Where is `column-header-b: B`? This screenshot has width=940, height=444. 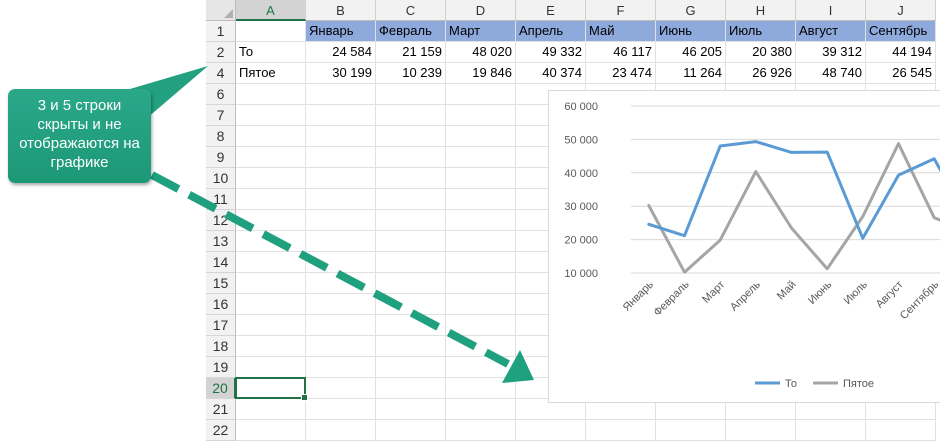 column-header-b: B is located at coordinates (341, 10).